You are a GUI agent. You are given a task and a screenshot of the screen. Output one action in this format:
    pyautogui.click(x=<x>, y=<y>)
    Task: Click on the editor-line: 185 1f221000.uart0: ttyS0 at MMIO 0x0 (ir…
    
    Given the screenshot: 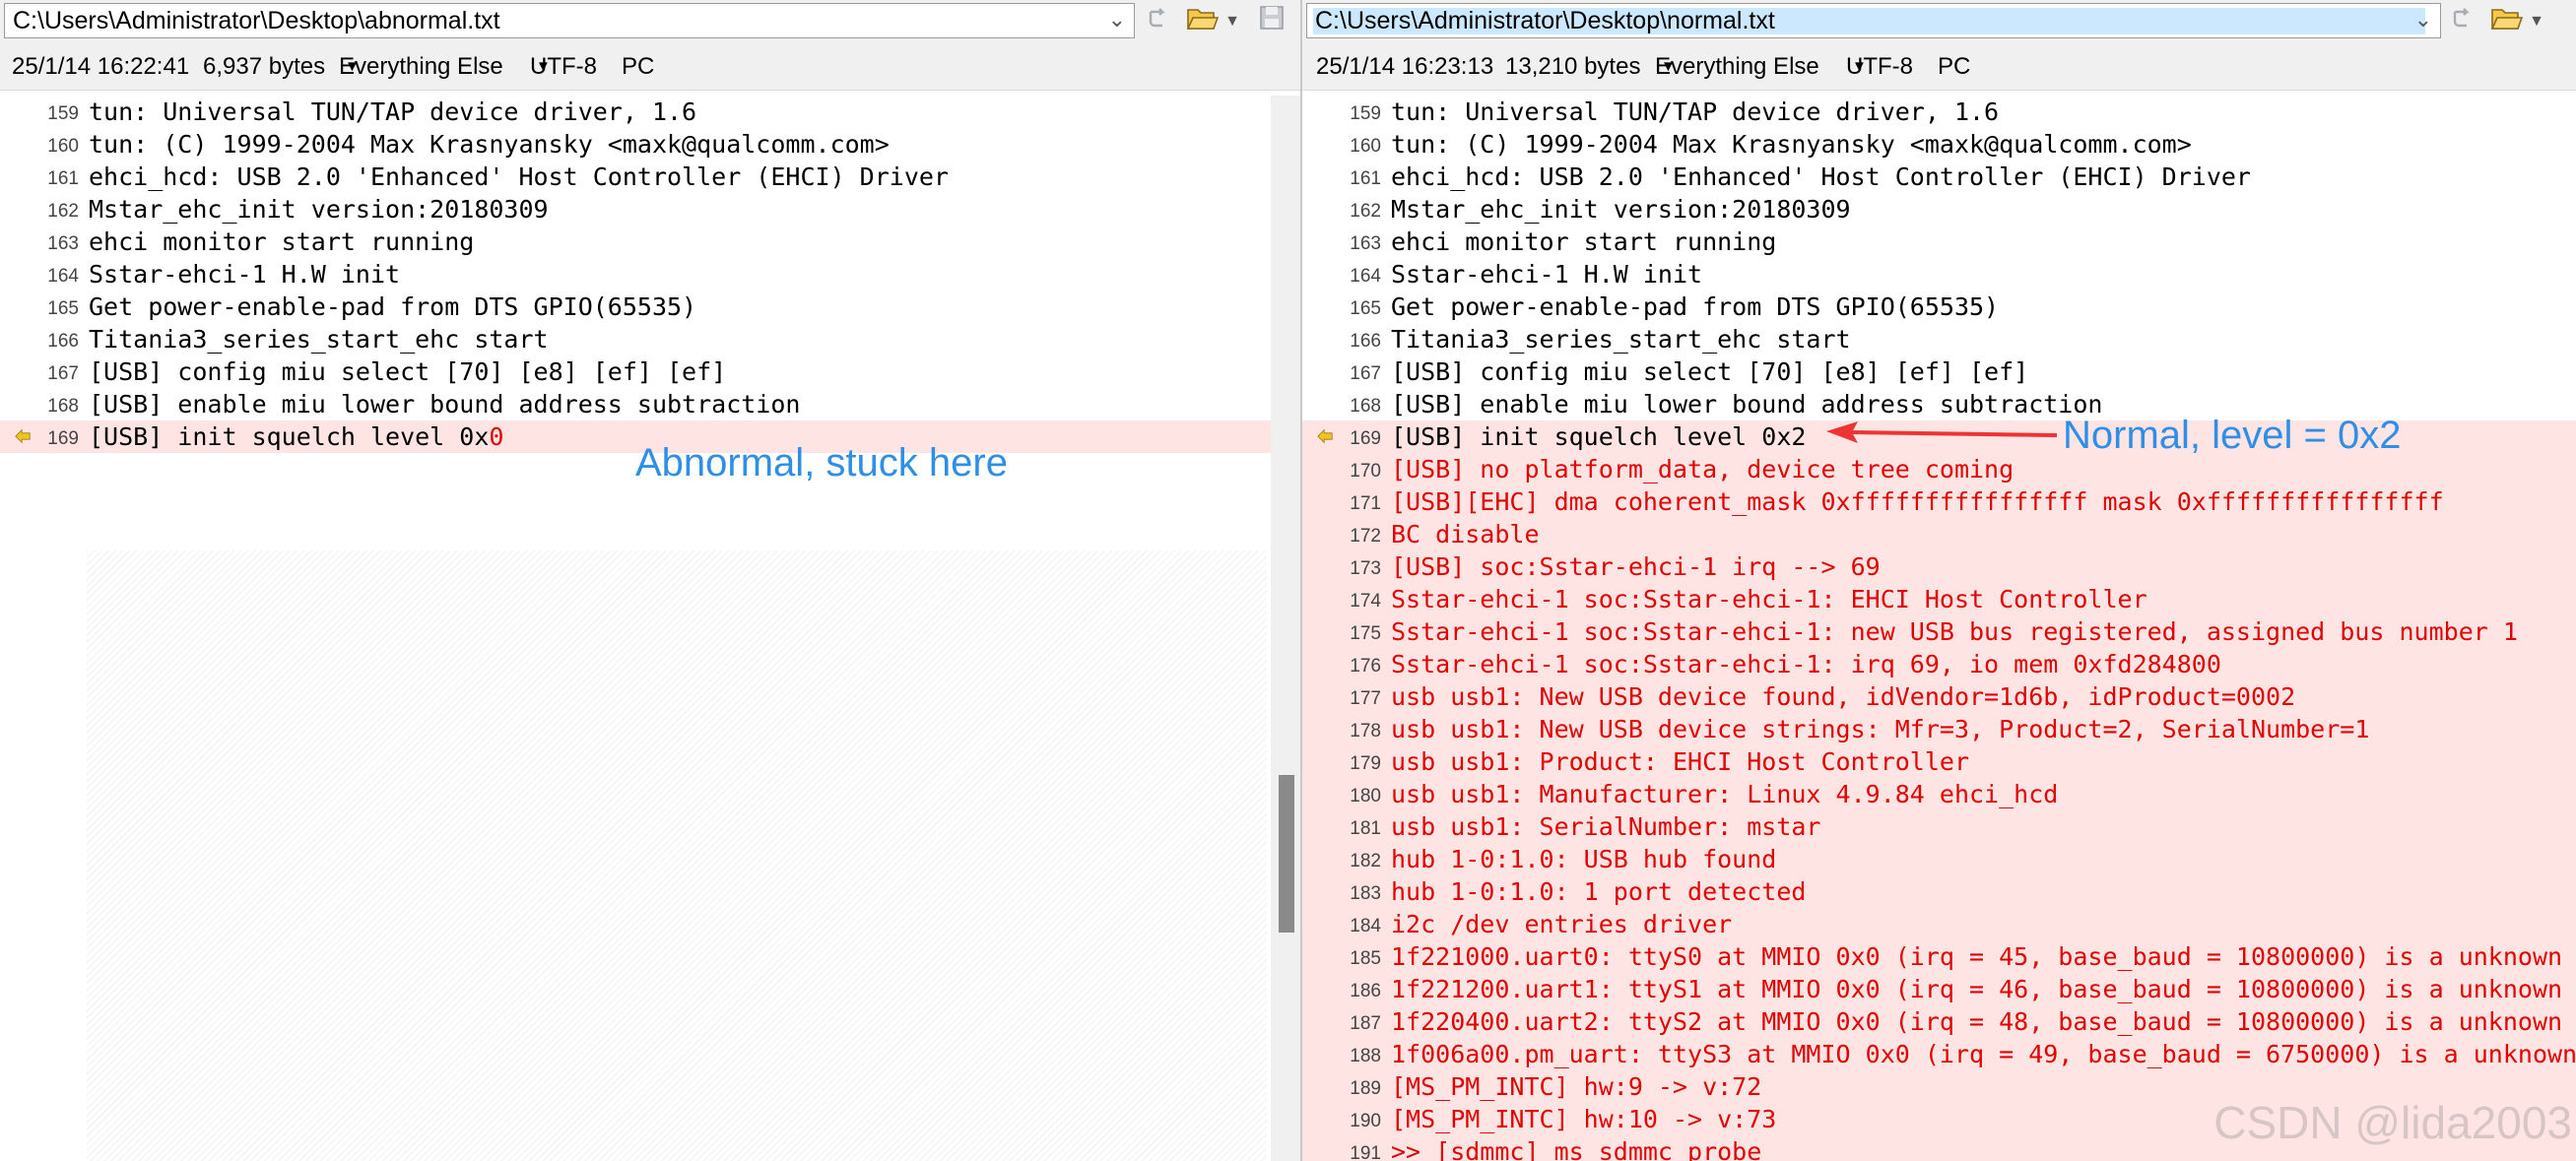 What is the action you would take?
    pyautogui.click(x=1939, y=956)
    